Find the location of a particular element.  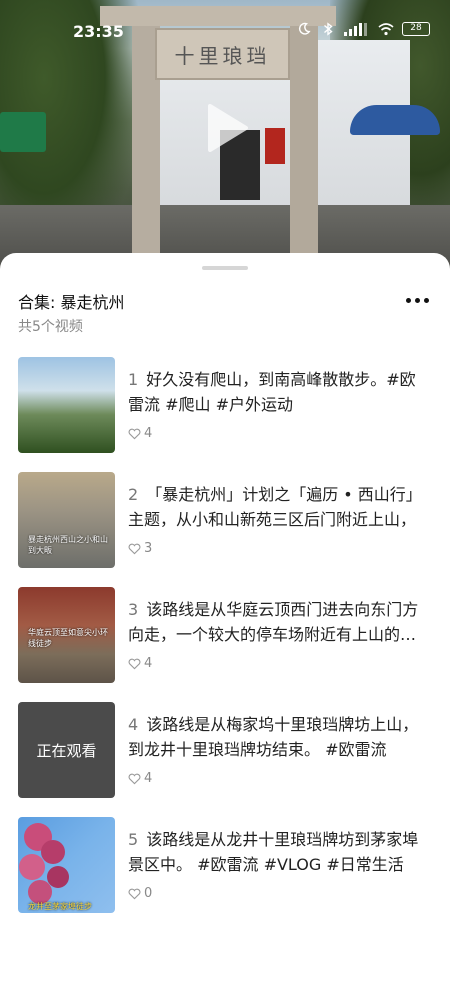

video-thumbnail: 正在观看 is located at coordinates (66, 750).